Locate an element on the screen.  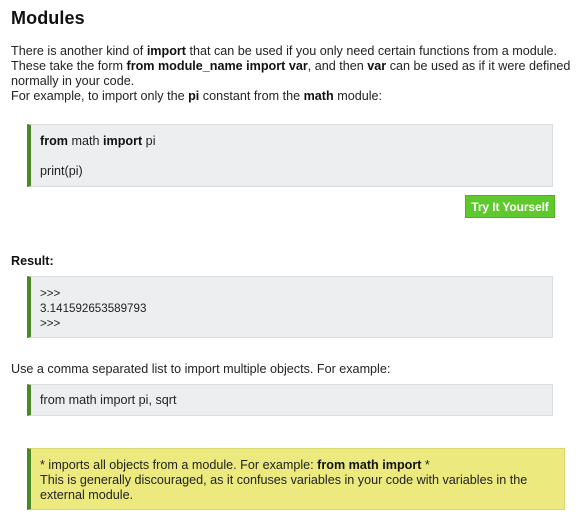
intro-keyword: from module_name import var is located at coordinates (217, 66).